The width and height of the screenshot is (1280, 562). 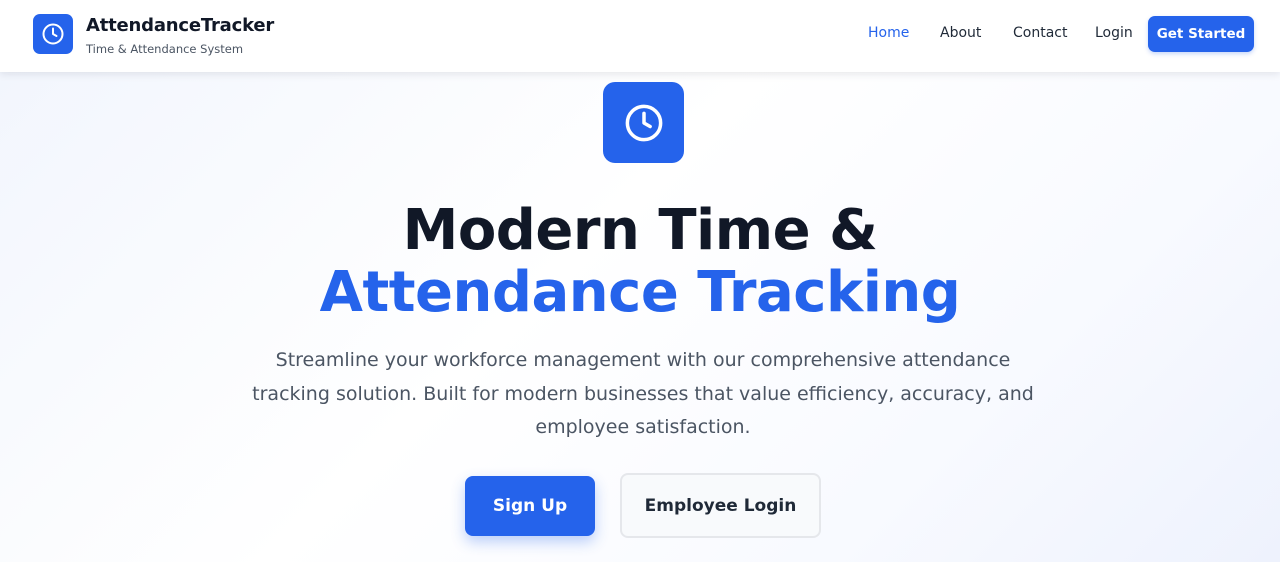 What do you see at coordinates (640, 292) in the screenshot?
I see `hero-title-line-2: Attendance Tracking` at bounding box center [640, 292].